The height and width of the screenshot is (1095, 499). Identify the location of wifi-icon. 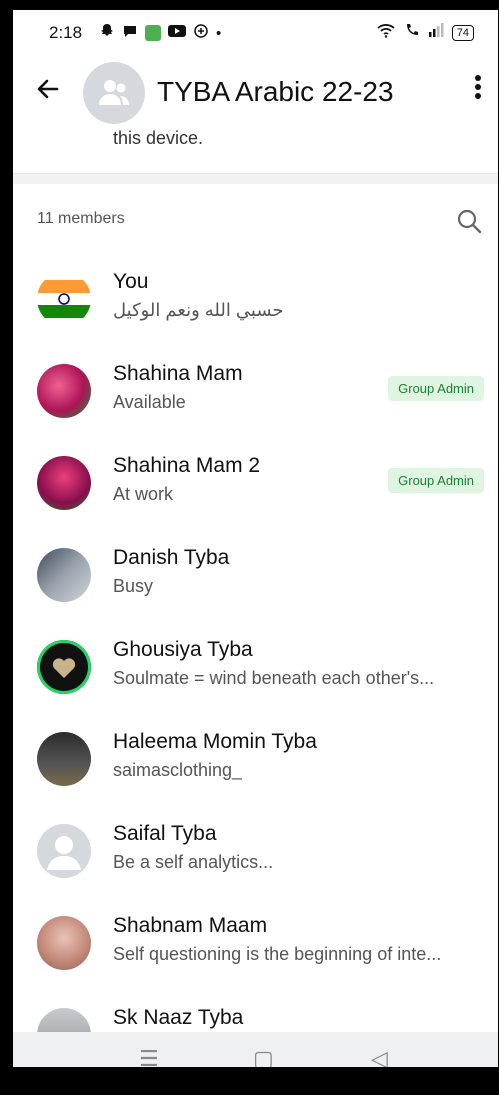
(386, 32).